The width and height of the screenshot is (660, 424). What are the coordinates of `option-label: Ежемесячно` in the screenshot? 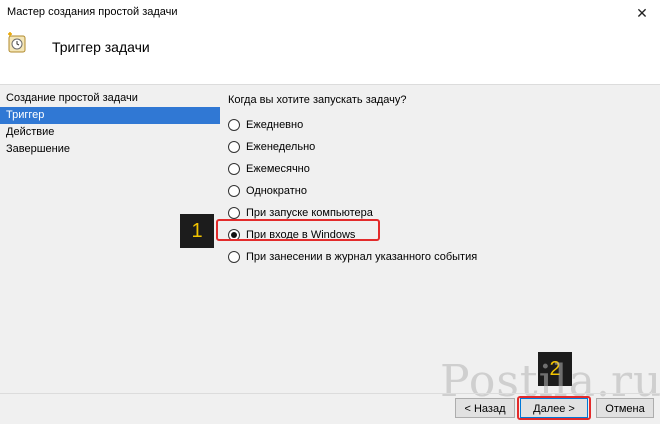 It's located at (278, 169).